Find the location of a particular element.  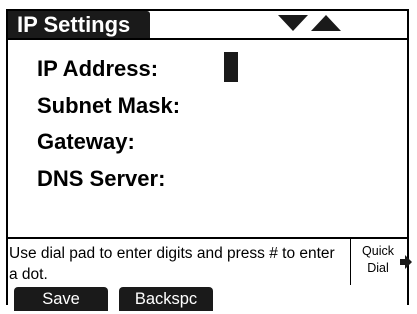

down-arrow-icon is located at coordinates (293, 23).